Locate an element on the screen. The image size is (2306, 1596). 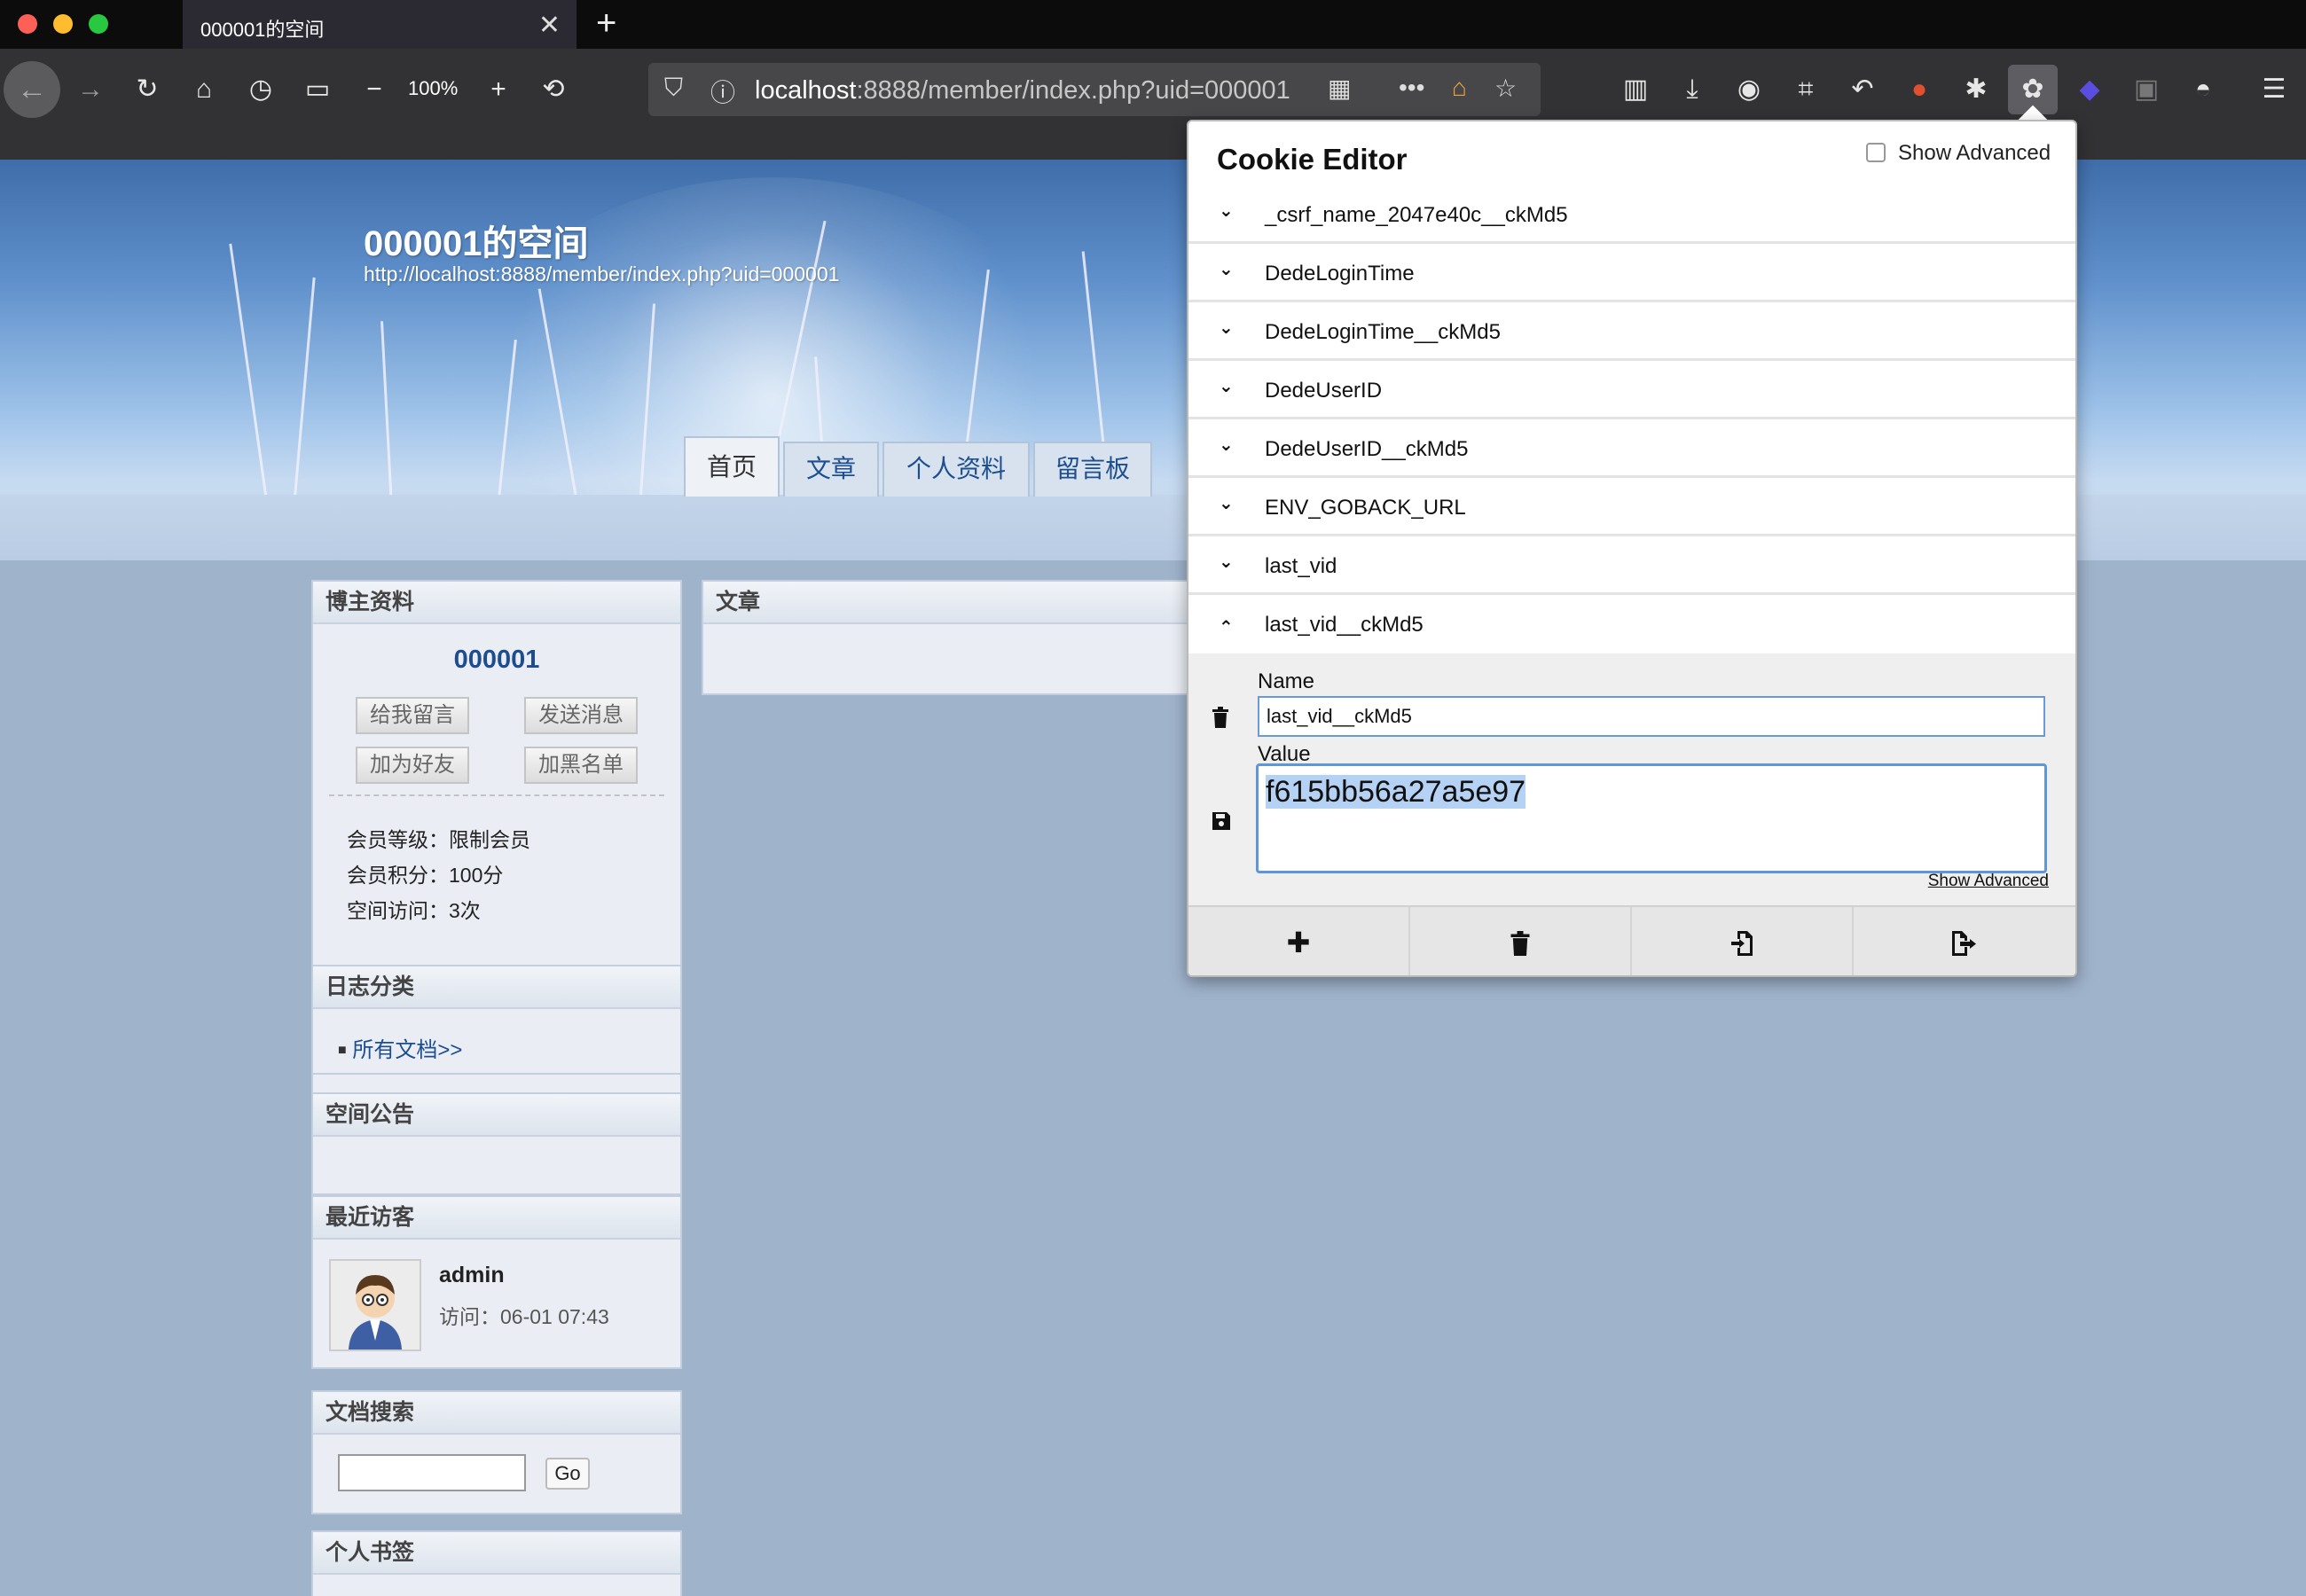
zoom-level: 100% is located at coordinates (433, 89).